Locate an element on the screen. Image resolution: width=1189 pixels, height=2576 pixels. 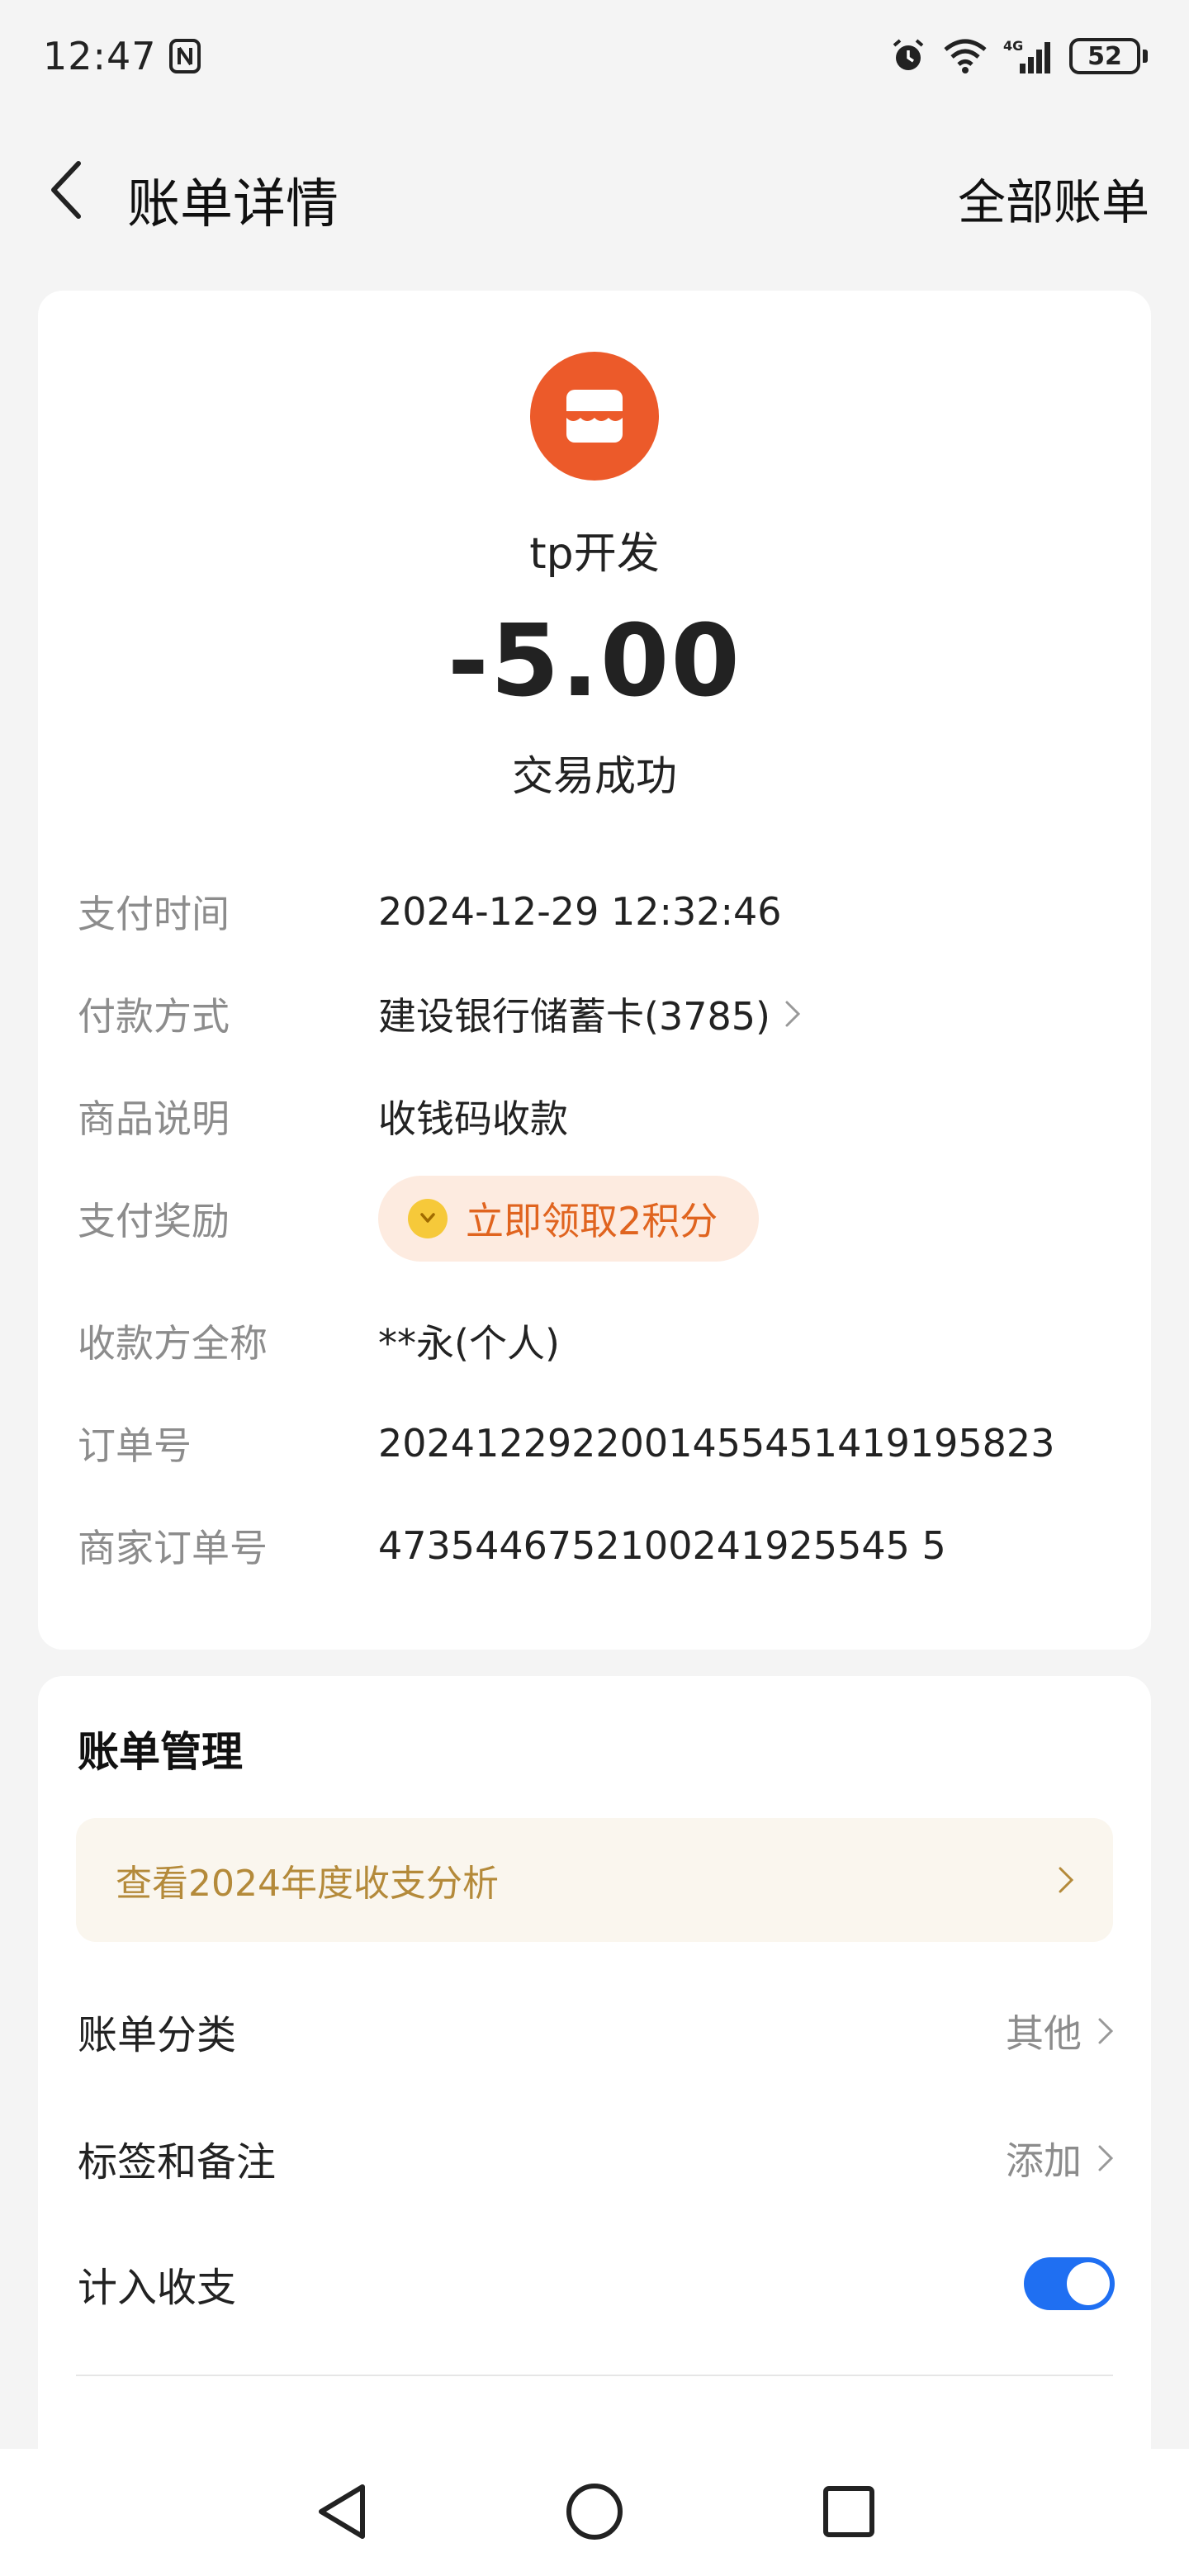
include-in-budget-toggle is located at coordinates (1069, 2283).